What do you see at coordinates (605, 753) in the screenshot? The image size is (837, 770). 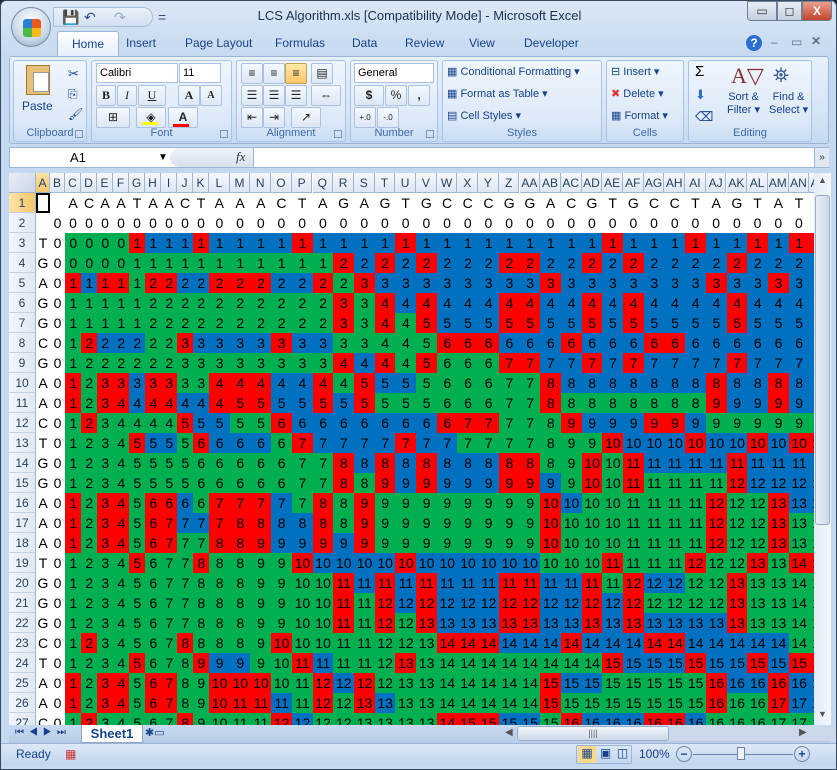 I see `page-layout-view-icon: ▣` at bounding box center [605, 753].